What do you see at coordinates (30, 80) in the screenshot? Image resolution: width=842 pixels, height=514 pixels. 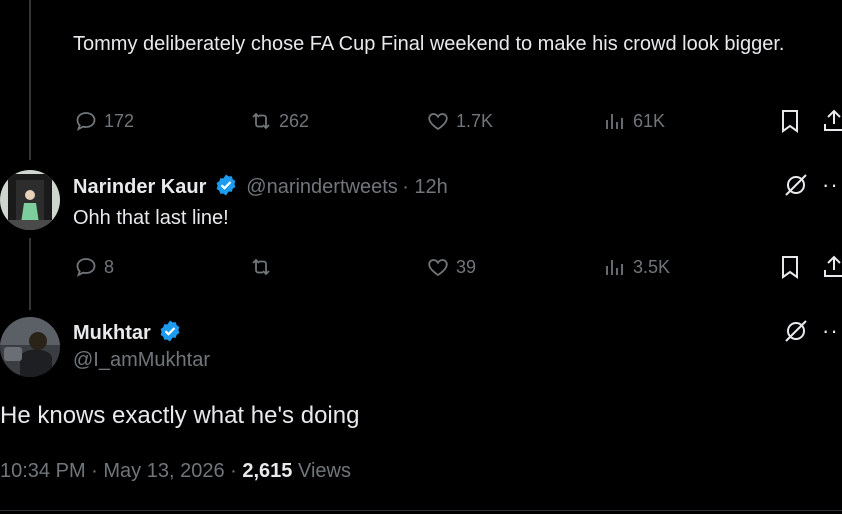 I see `thread-line-top` at bounding box center [30, 80].